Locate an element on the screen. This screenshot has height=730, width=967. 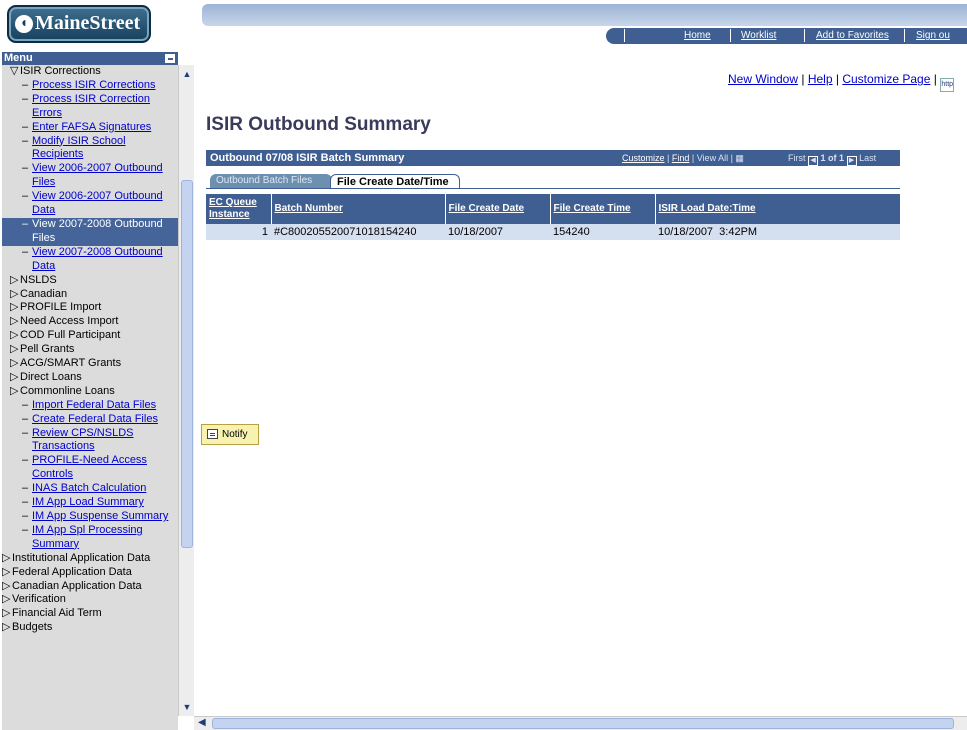
menu-item-label: INAS Batch Calculation is located at coordinates (89, 488).